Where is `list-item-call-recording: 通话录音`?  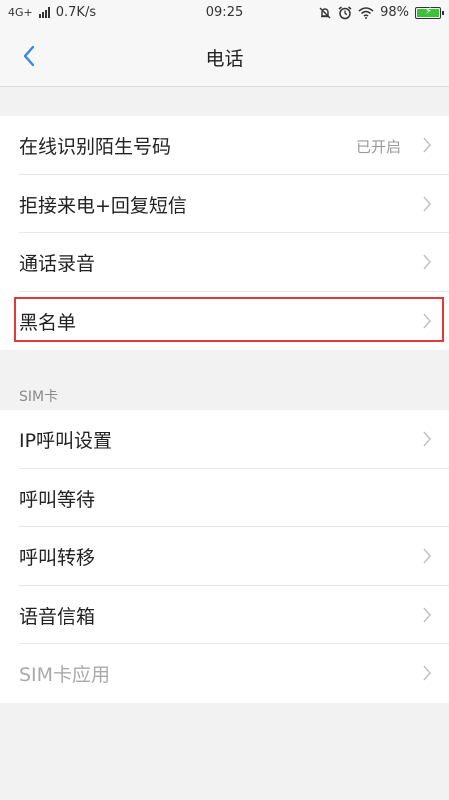
list-item-call-recording: 通话录音 is located at coordinates (224, 262).